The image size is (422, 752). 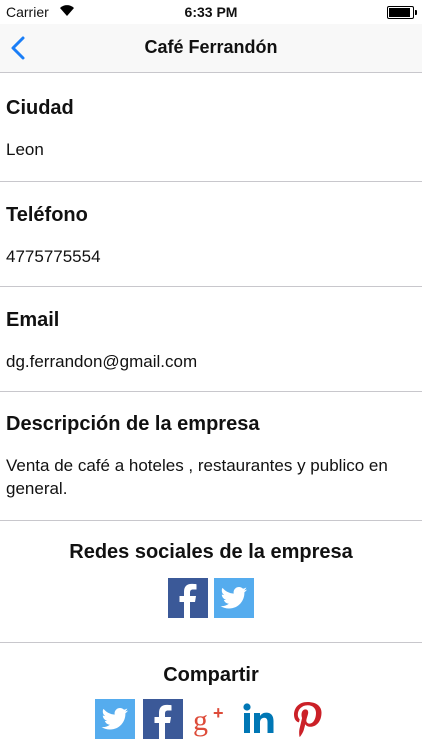 I want to click on telefono-section: Teléfono 4775775554, so click(x=211, y=234).